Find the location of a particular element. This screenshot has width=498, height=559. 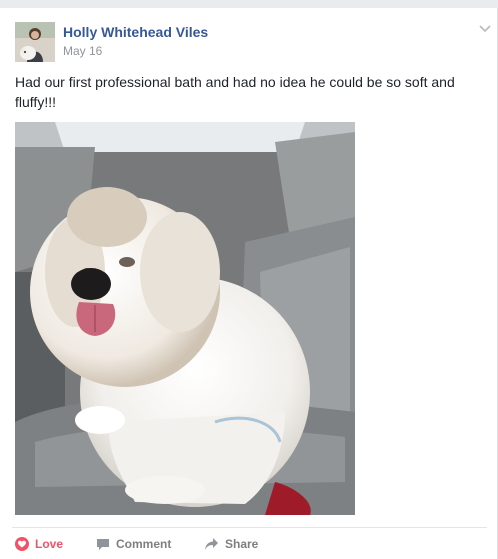

share-button: Share is located at coordinates (231, 544).